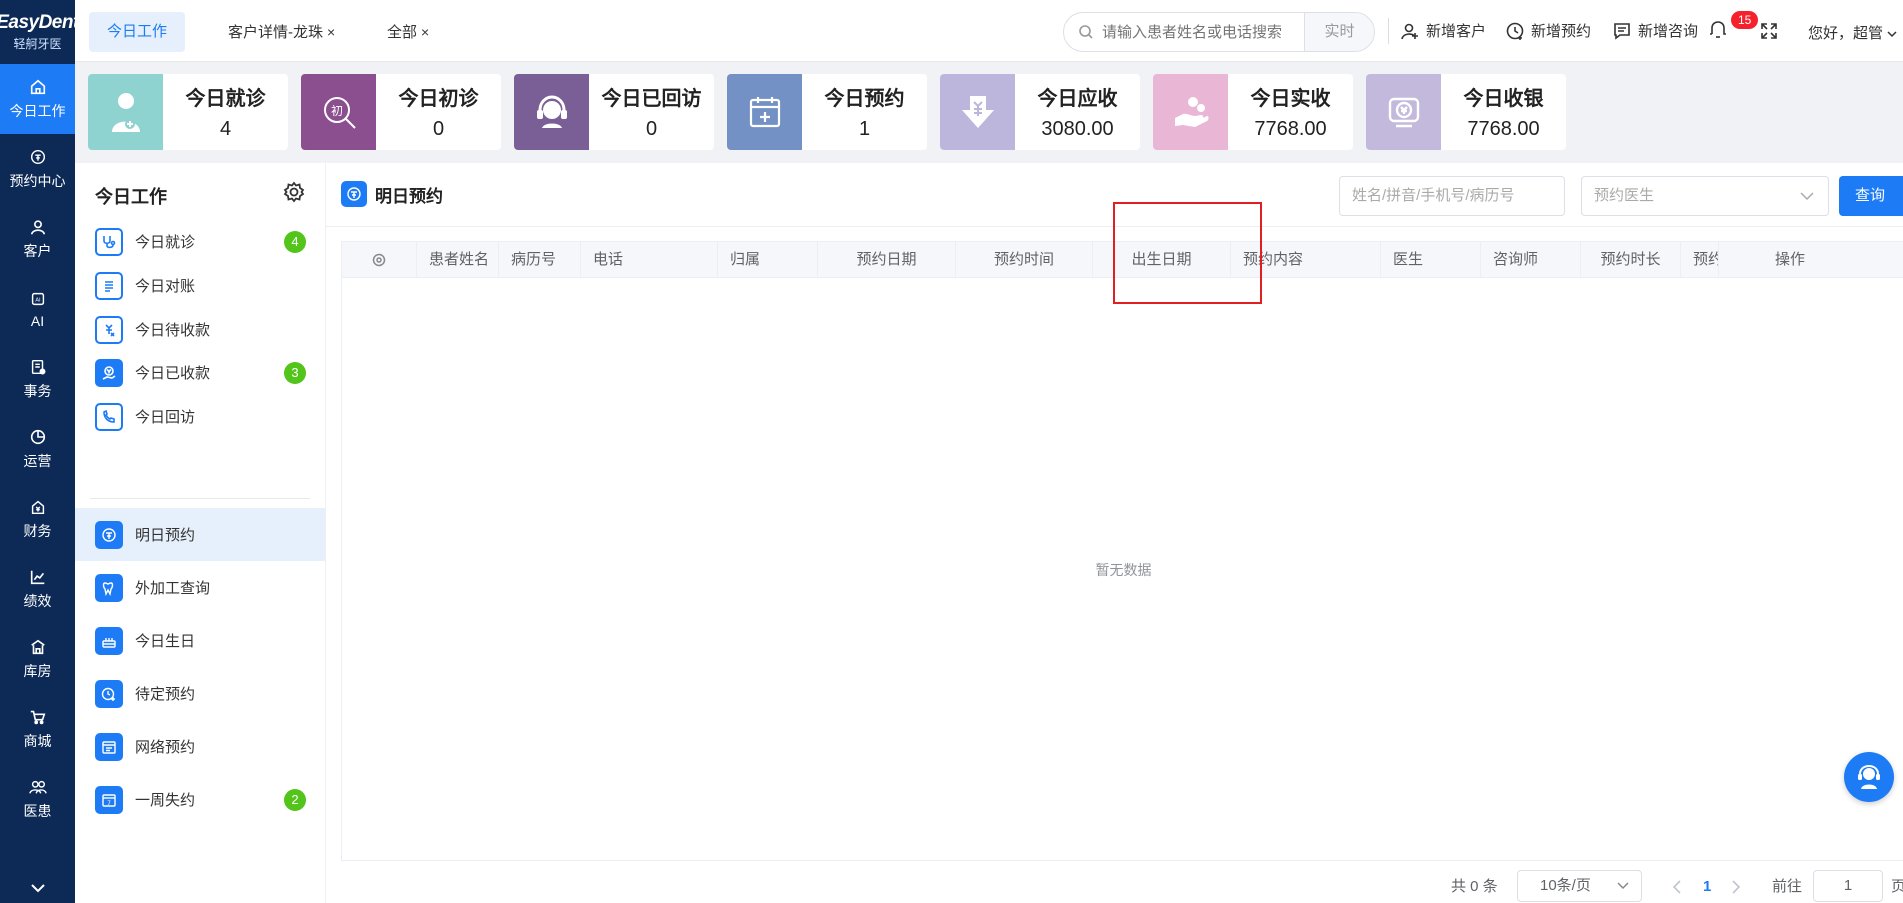 Image resolution: width=1903 pixels, height=903 pixels. Describe the element at coordinates (281, 32) in the screenshot. I see `tab-customer-detail: 客户详情-龙珠 ×` at that location.